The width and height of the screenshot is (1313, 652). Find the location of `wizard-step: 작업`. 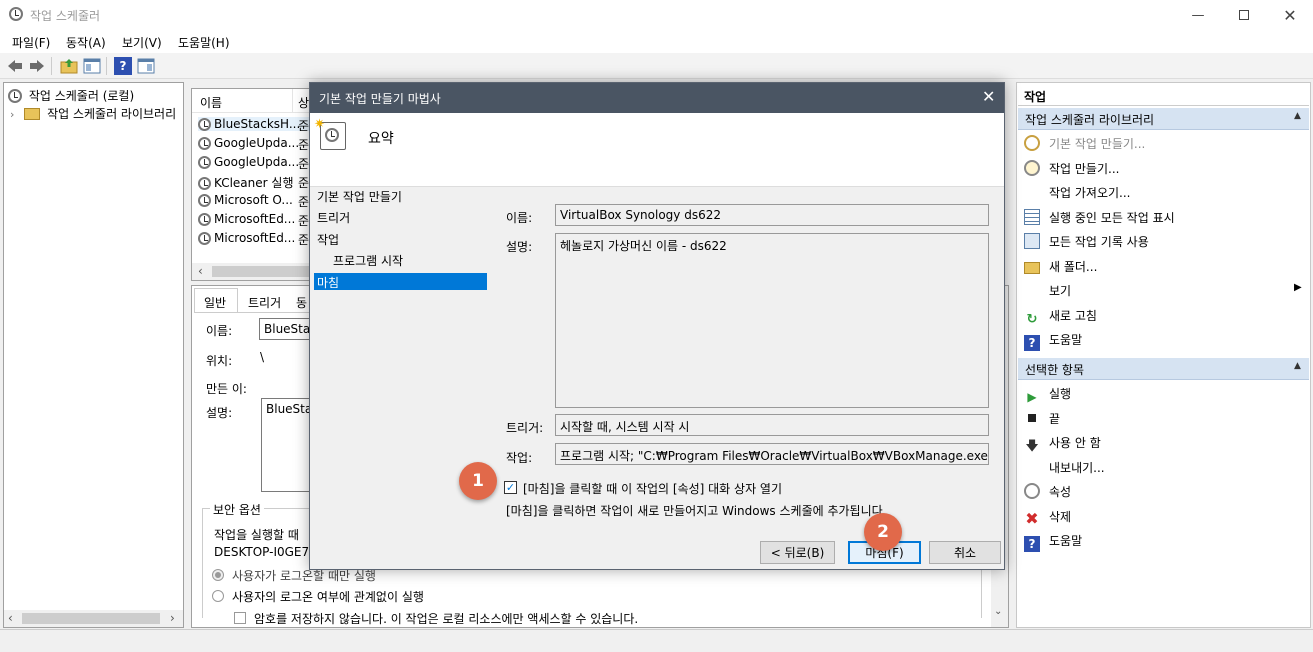

wizard-step: 작업 is located at coordinates (328, 240).